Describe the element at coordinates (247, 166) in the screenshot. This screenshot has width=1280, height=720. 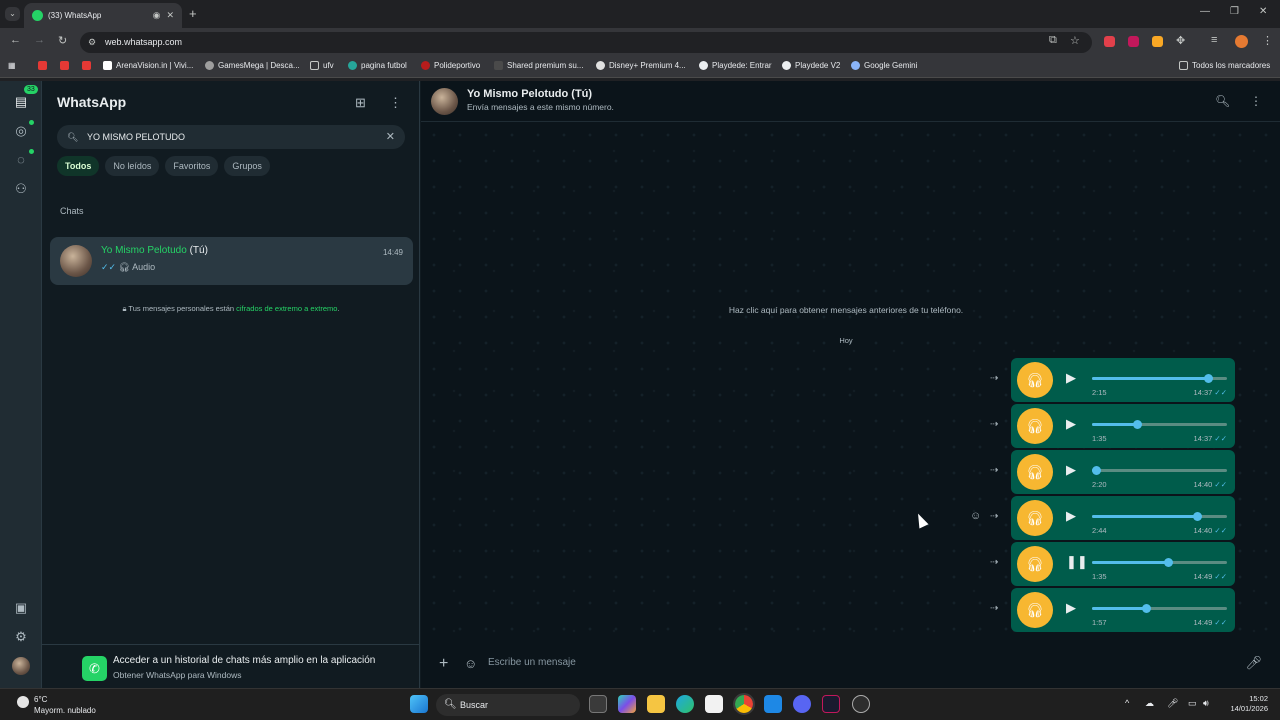
I see `filter-grupos: Grupos` at that location.